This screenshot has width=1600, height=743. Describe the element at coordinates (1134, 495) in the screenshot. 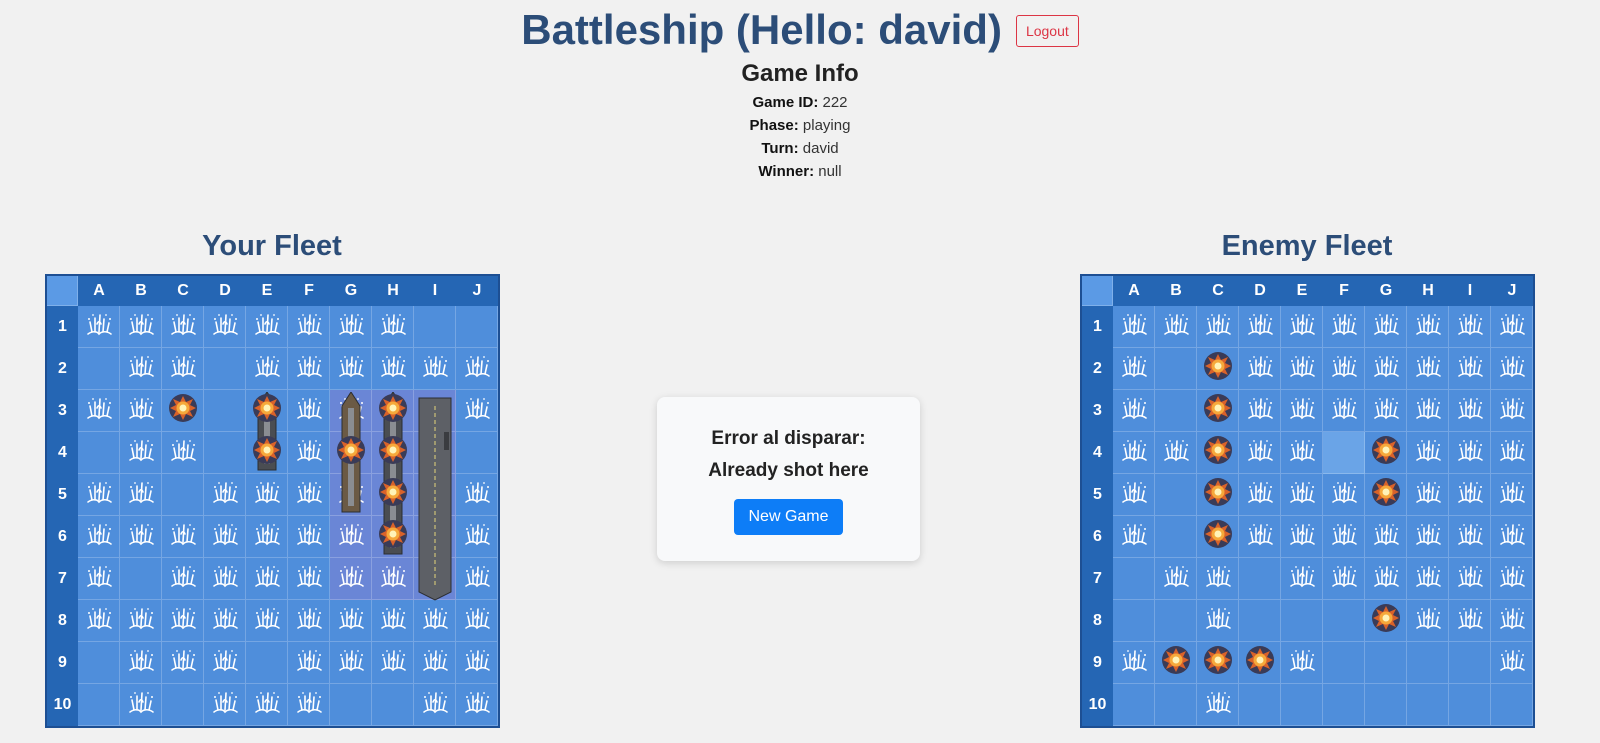

I see `enemy-cell-A5` at that location.